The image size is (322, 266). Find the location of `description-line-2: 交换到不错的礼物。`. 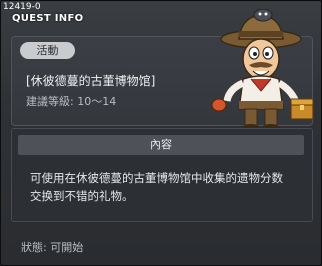

description-line-2: 交换到不错的礼物。 is located at coordinates (82, 196).